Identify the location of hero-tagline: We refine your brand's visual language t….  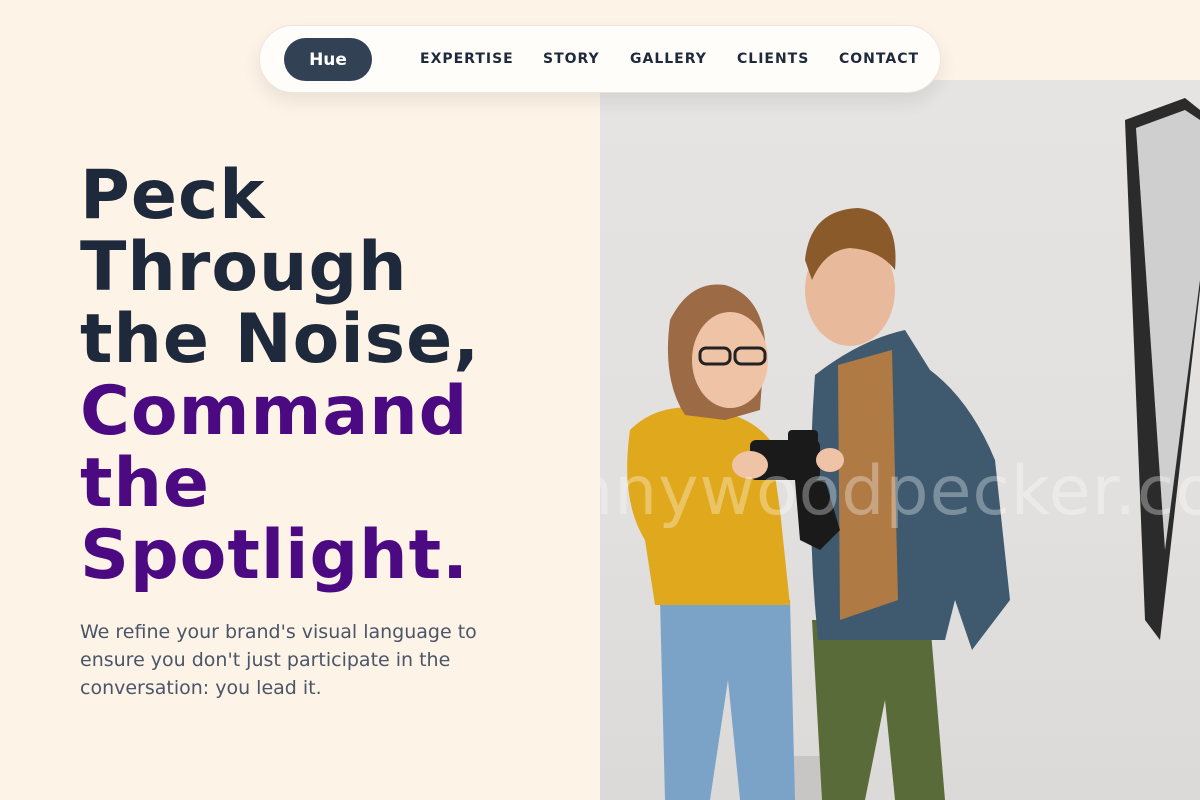
(278, 660).